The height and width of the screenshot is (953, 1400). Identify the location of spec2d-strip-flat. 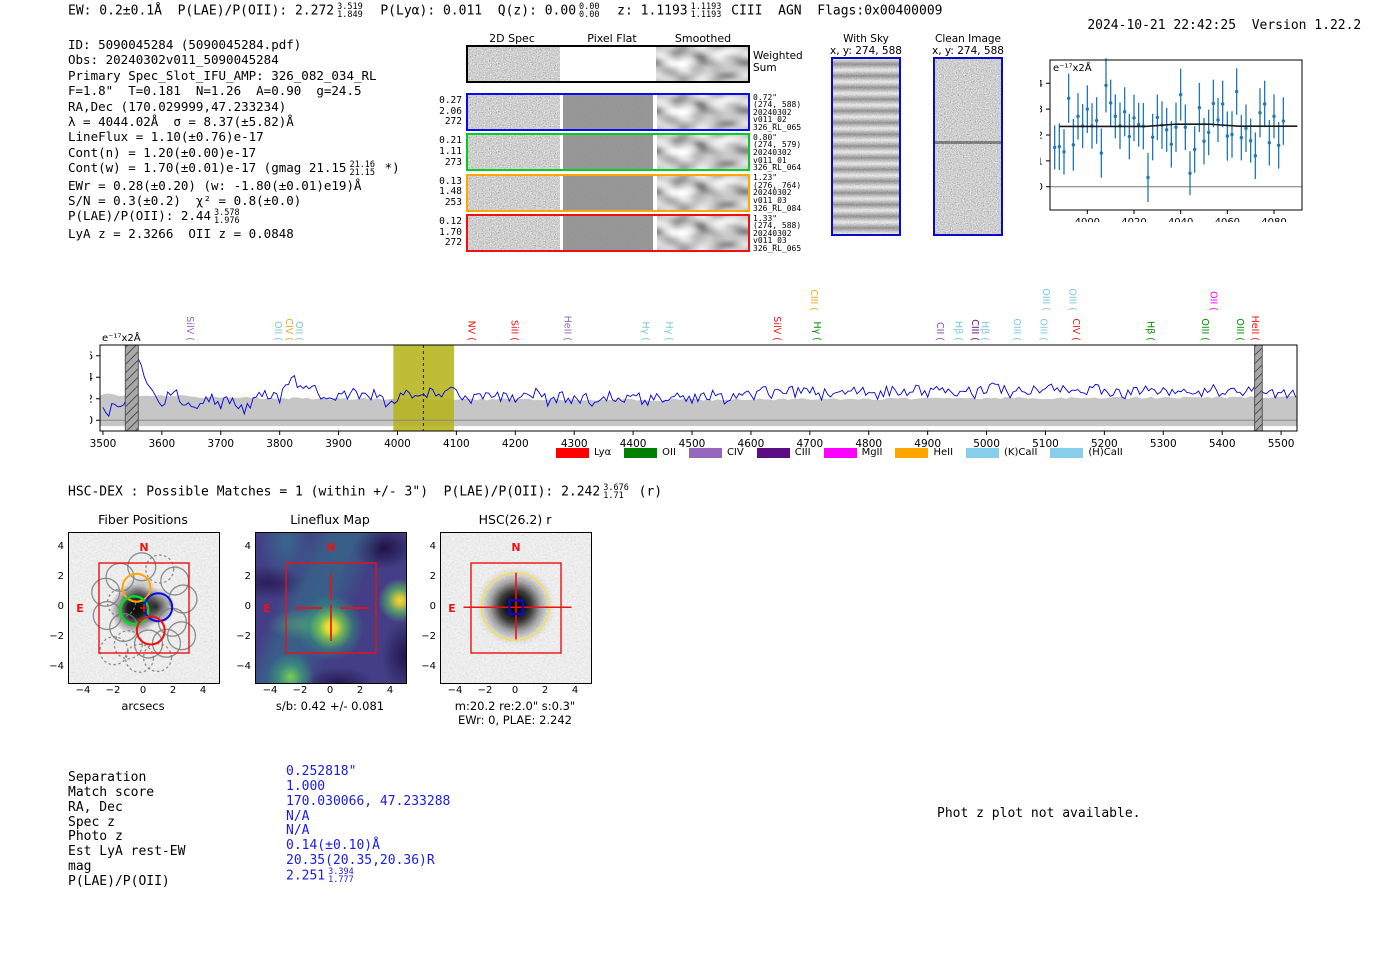
(608, 152).